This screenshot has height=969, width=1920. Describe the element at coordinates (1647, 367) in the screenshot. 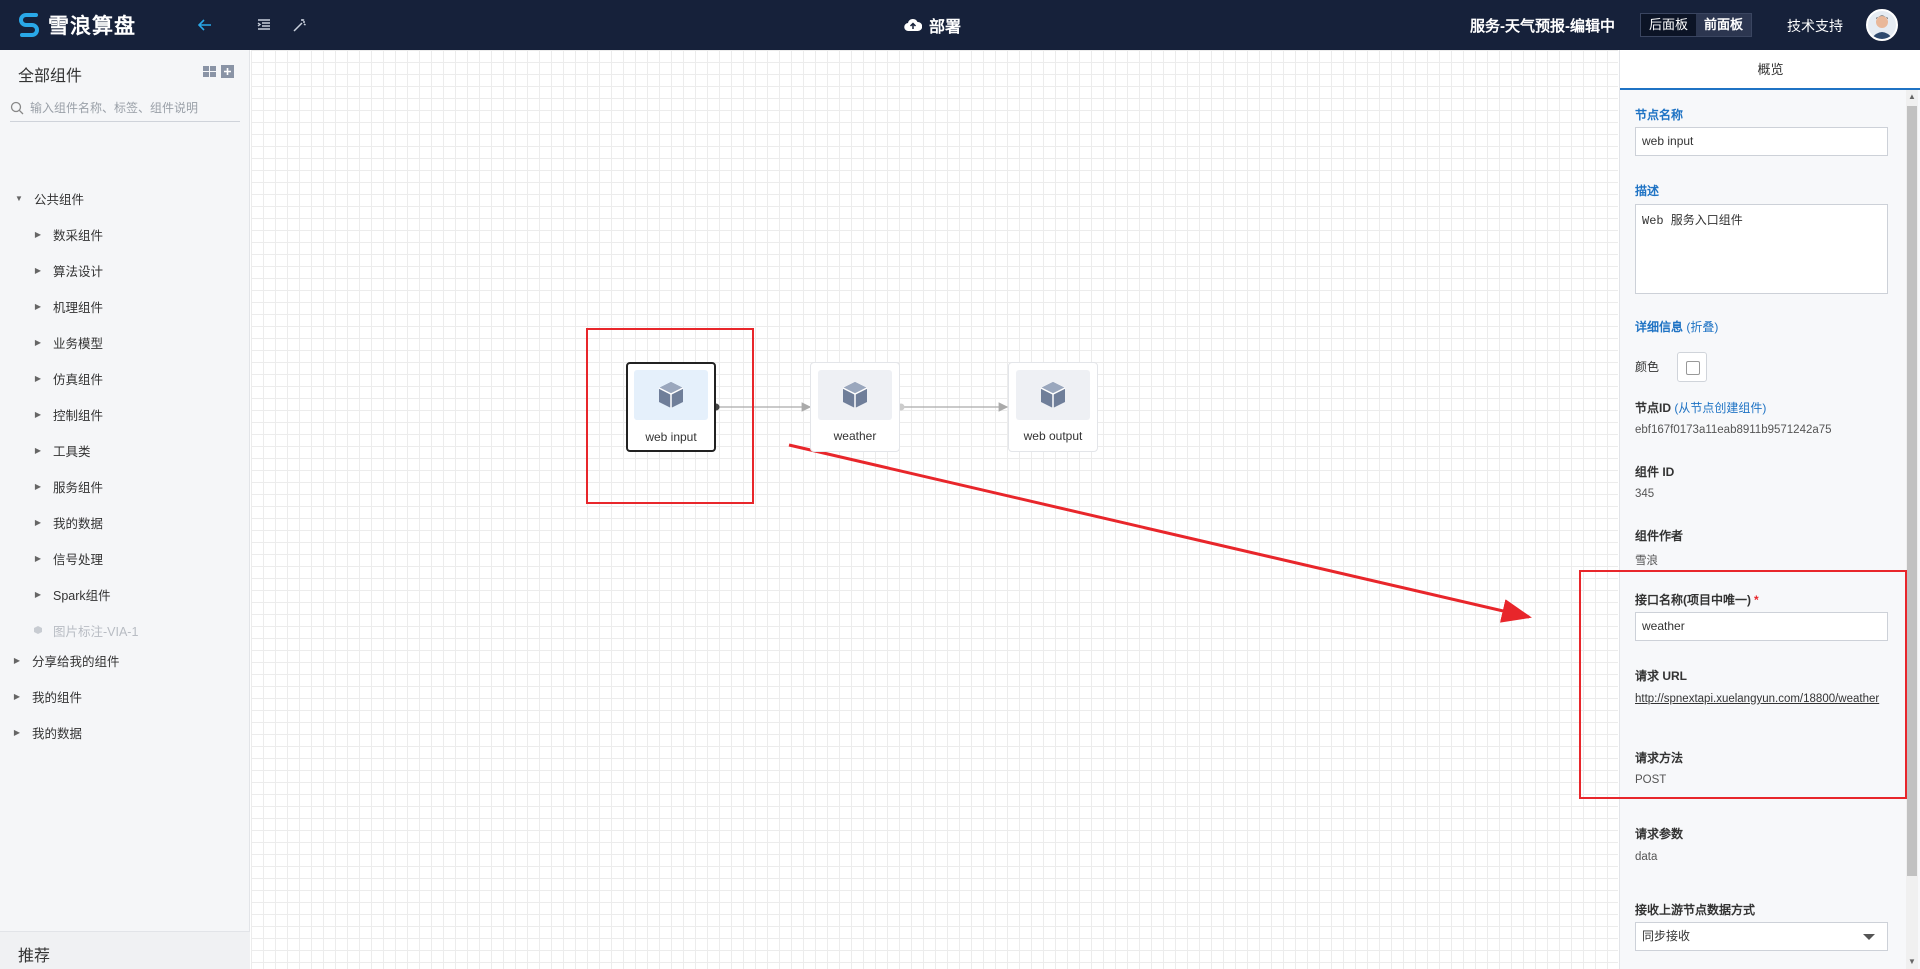

I see `color-label: 颜色` at that location.